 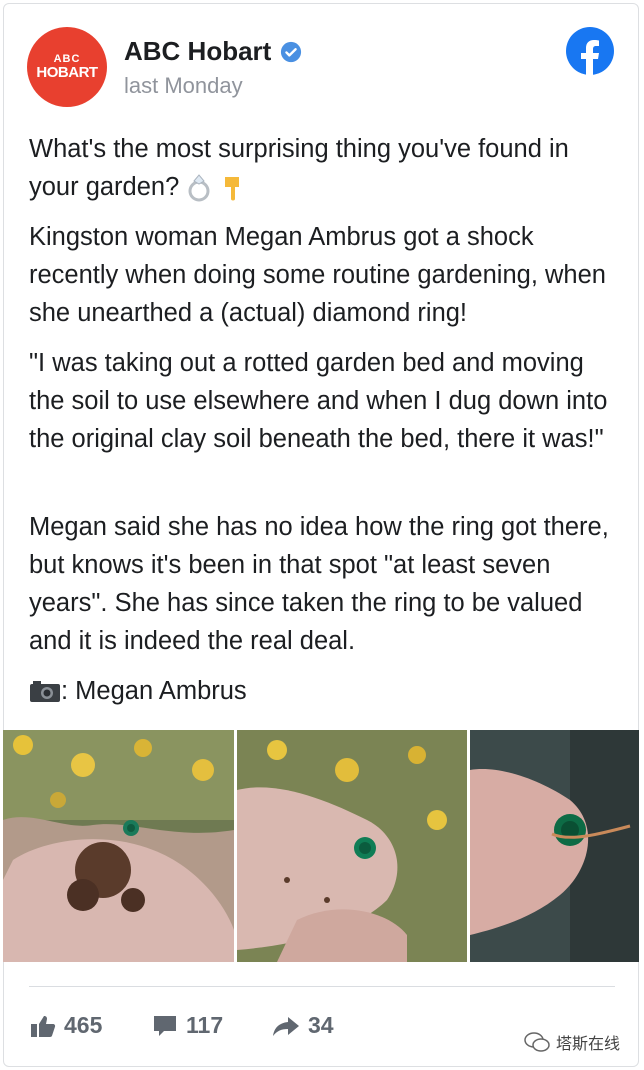 I want to click on pointing-down-emoji-icon, so click(x=232, y=189).